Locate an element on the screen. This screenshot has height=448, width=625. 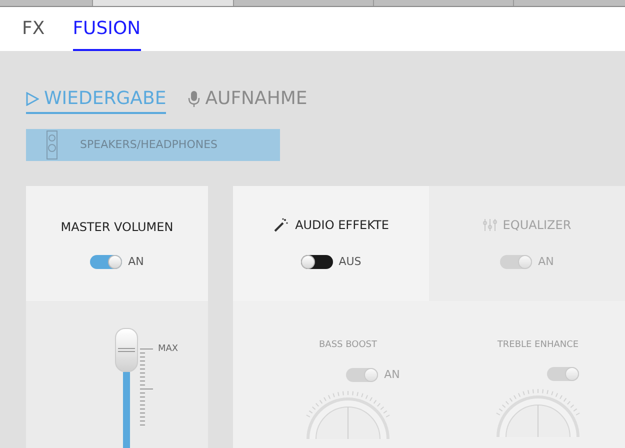
tab: FX is located at coordinates (33, 29).